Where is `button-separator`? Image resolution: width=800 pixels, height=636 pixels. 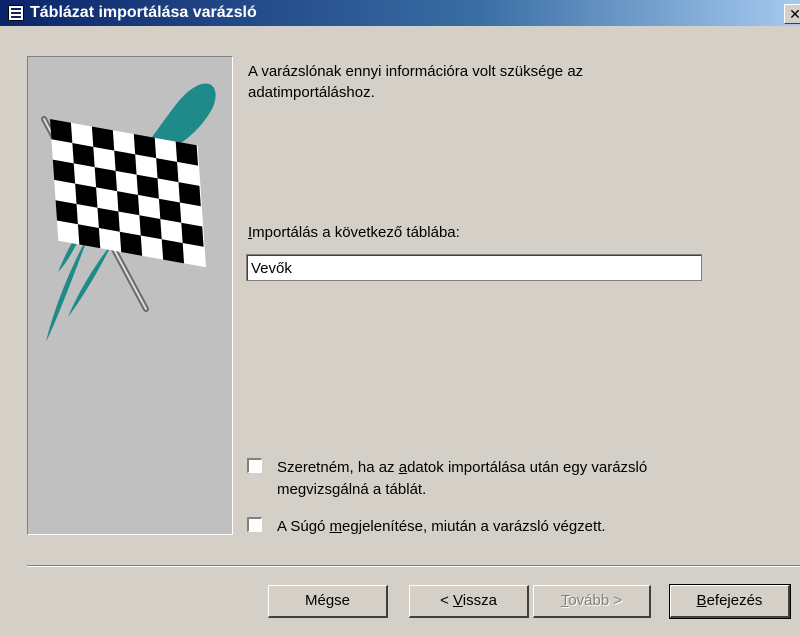
button-separator is located at coordinates (413, 566).